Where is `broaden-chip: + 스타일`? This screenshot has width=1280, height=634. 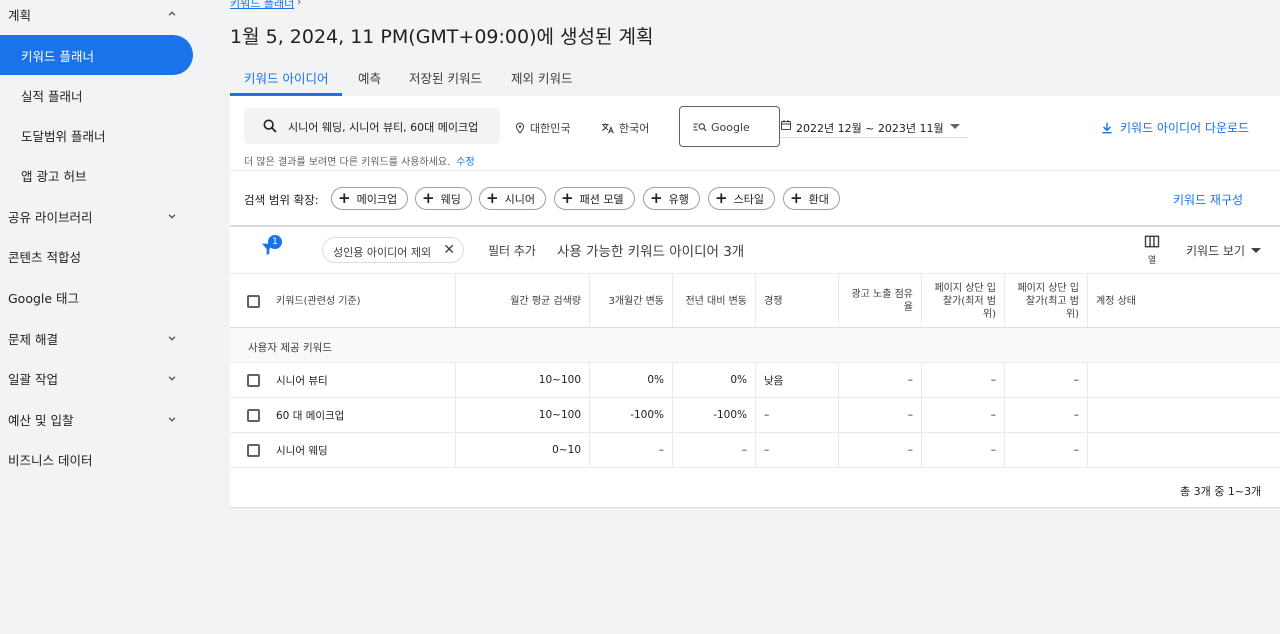 broaden-chip: + 스타일 is located at coordinates (741, 198).